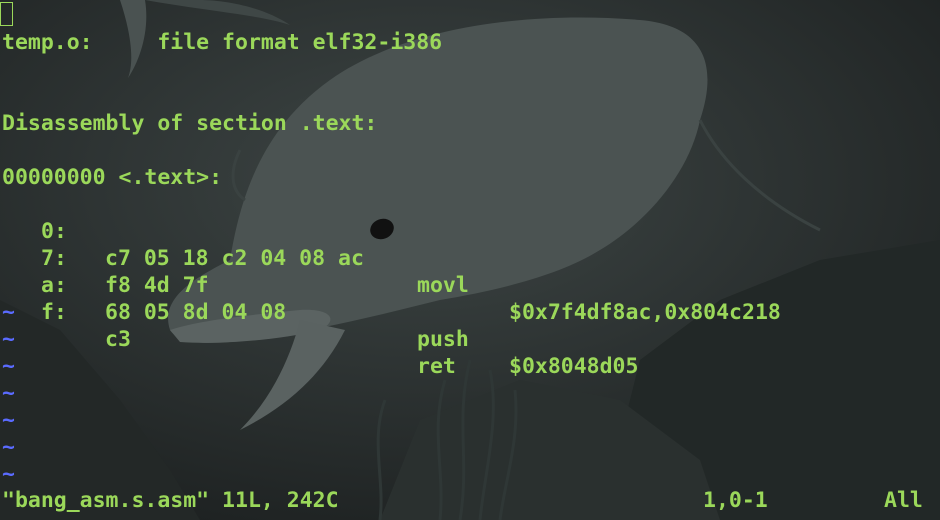 The image size is (940, 520). What do you see at coordinates (112, 177) in the screenshot?
I see `symbol-label: 00000000 <.text>:` at bounding box center [112, 177].